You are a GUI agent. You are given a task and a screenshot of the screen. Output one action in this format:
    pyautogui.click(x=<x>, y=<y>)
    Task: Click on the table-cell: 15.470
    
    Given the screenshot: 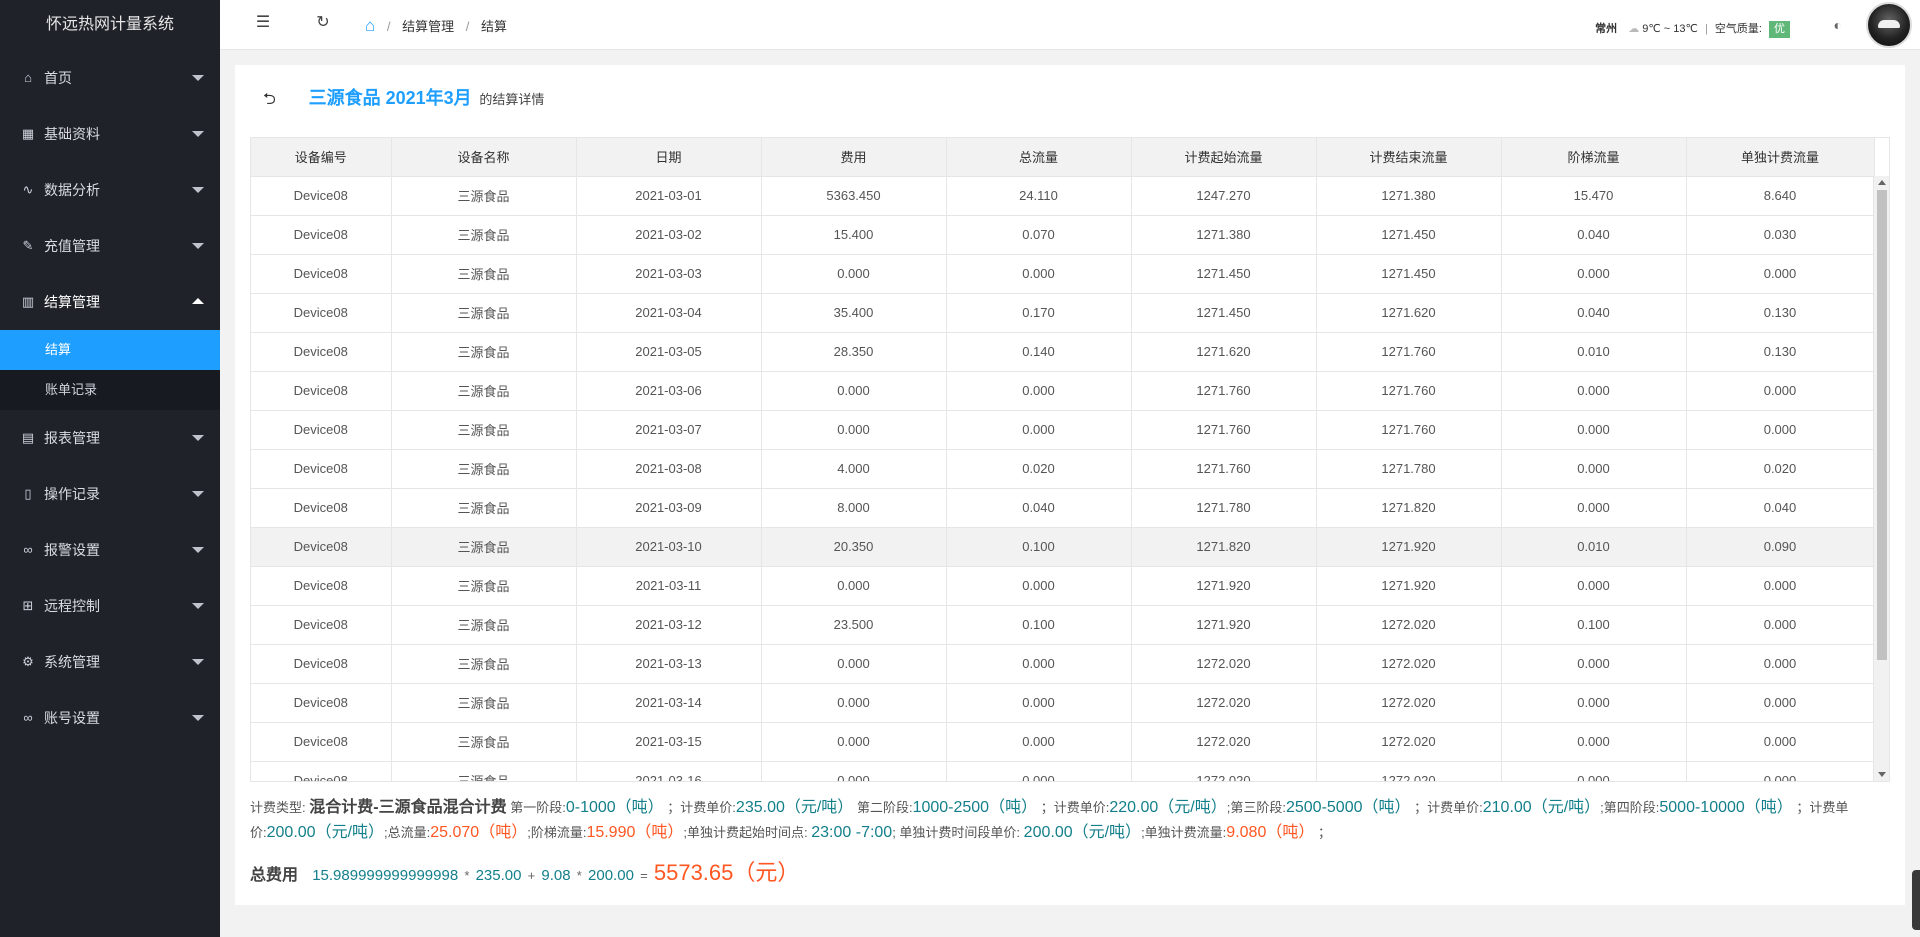 What is the action you would take?
    pyautogui.click(x=1594, y=196)
    